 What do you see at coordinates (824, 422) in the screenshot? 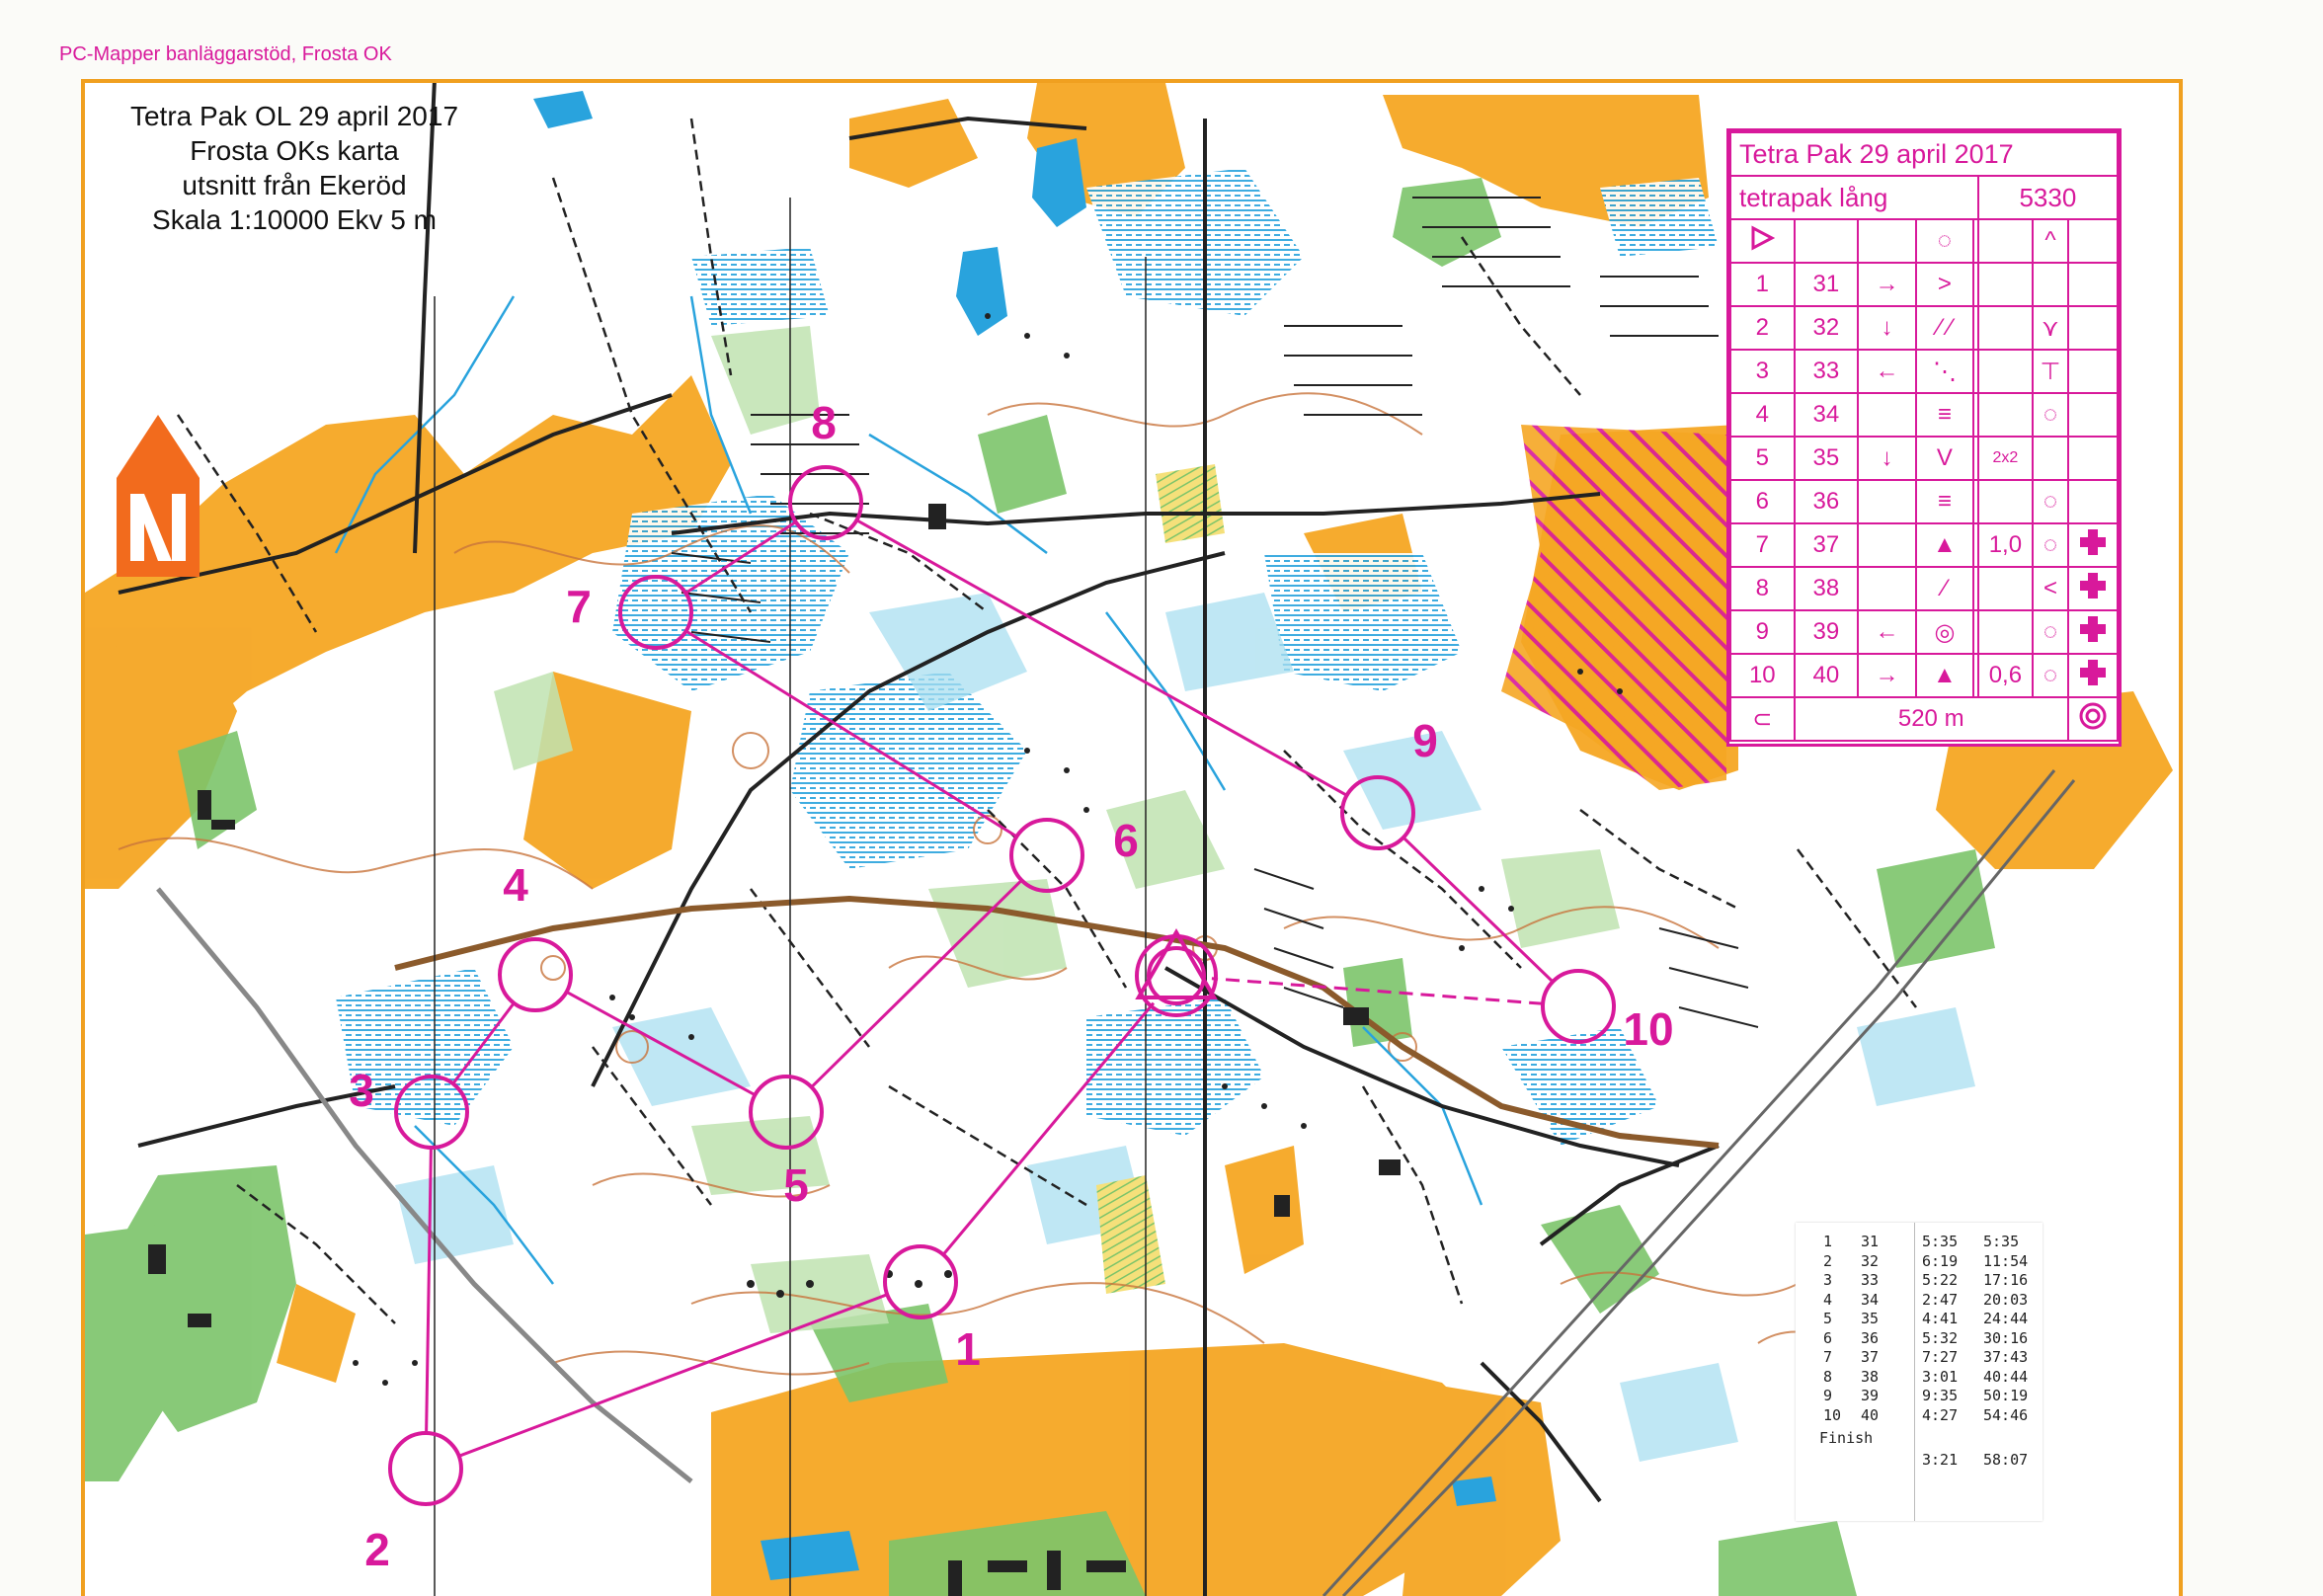
I see `control-number: 8` at bounding box center [824, 422].